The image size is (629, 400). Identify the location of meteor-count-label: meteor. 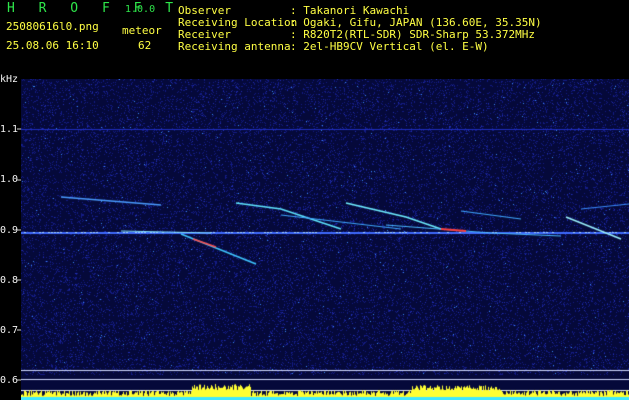
(142, 30).